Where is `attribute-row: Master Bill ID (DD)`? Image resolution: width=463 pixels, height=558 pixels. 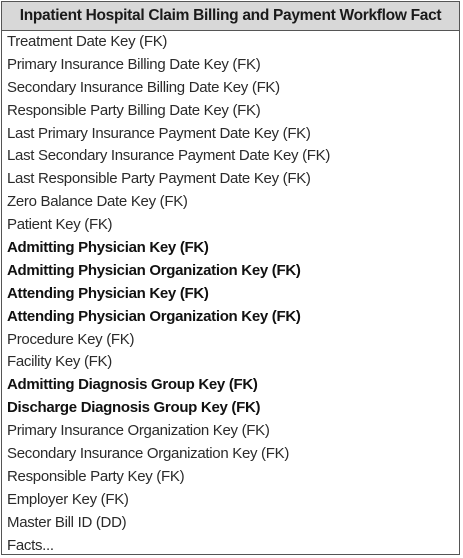
attribute-row: Master Bill ID (DD) is located at coordinates (67, 522).